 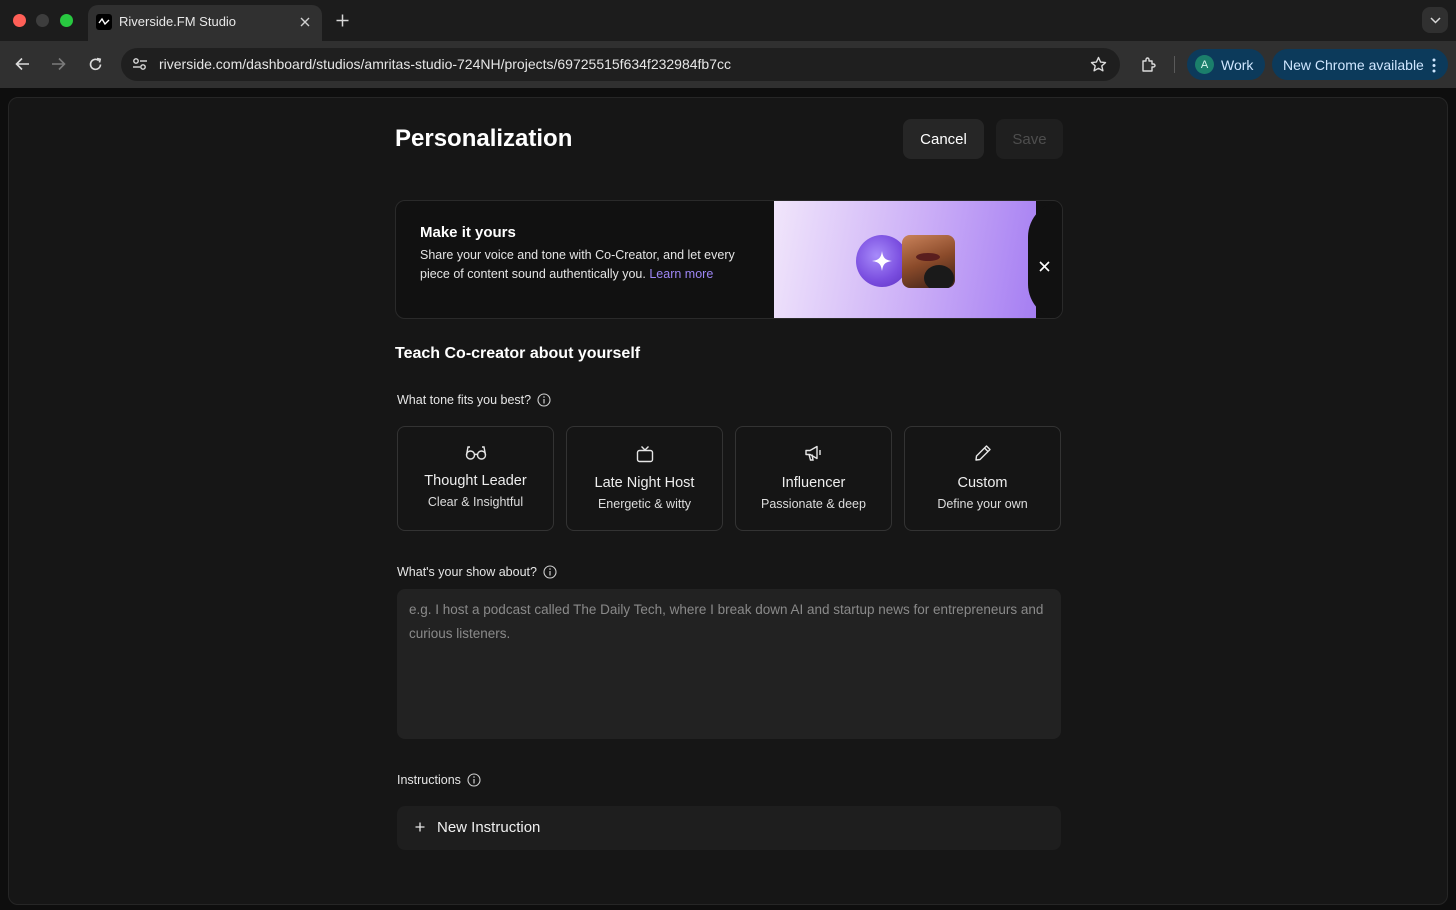 I want to click on page-title: Personalization, so click(x=484, y=138).